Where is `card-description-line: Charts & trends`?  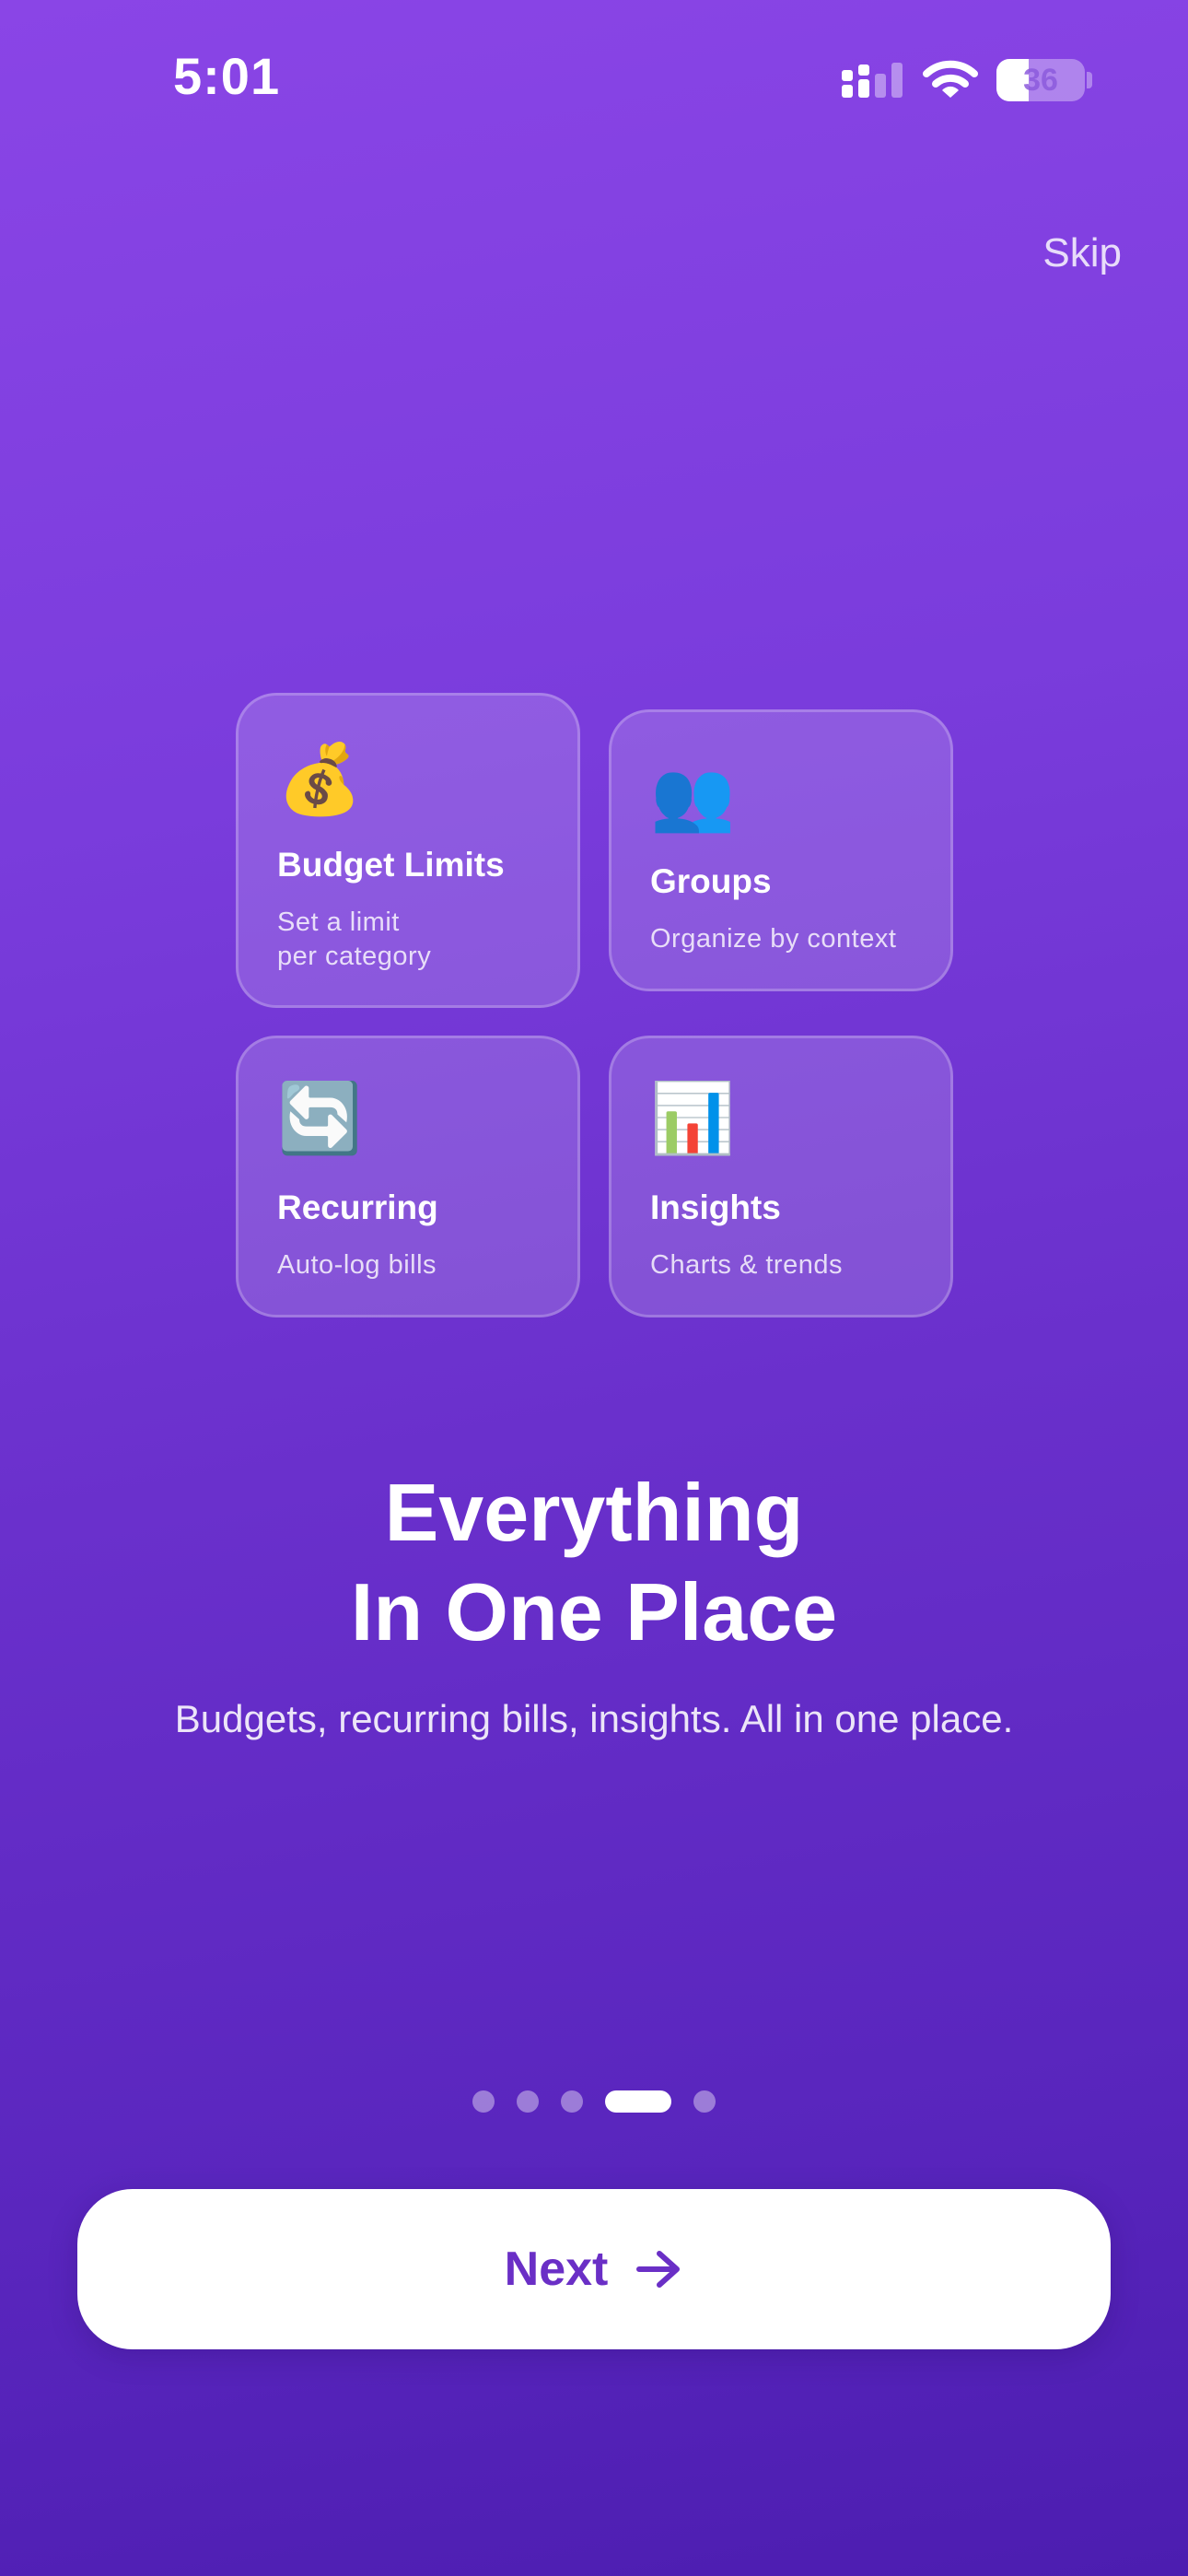 card-description-line: Charts & trends is located at coordinates (746, 1265).